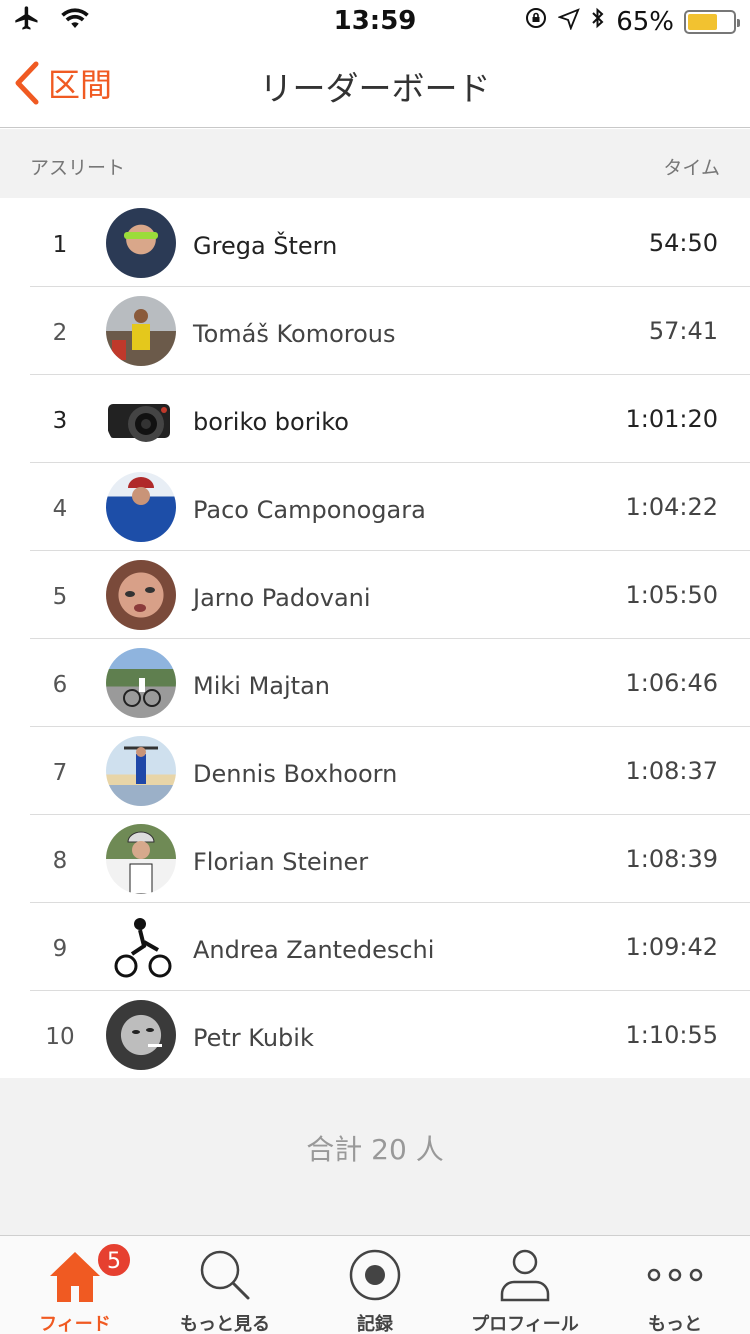 This screenshot has height=1334, width=750. What do you see at coordinates (225, 1275) in the screenshot?
I see `search-icon` at bounding box center [225, 1275].